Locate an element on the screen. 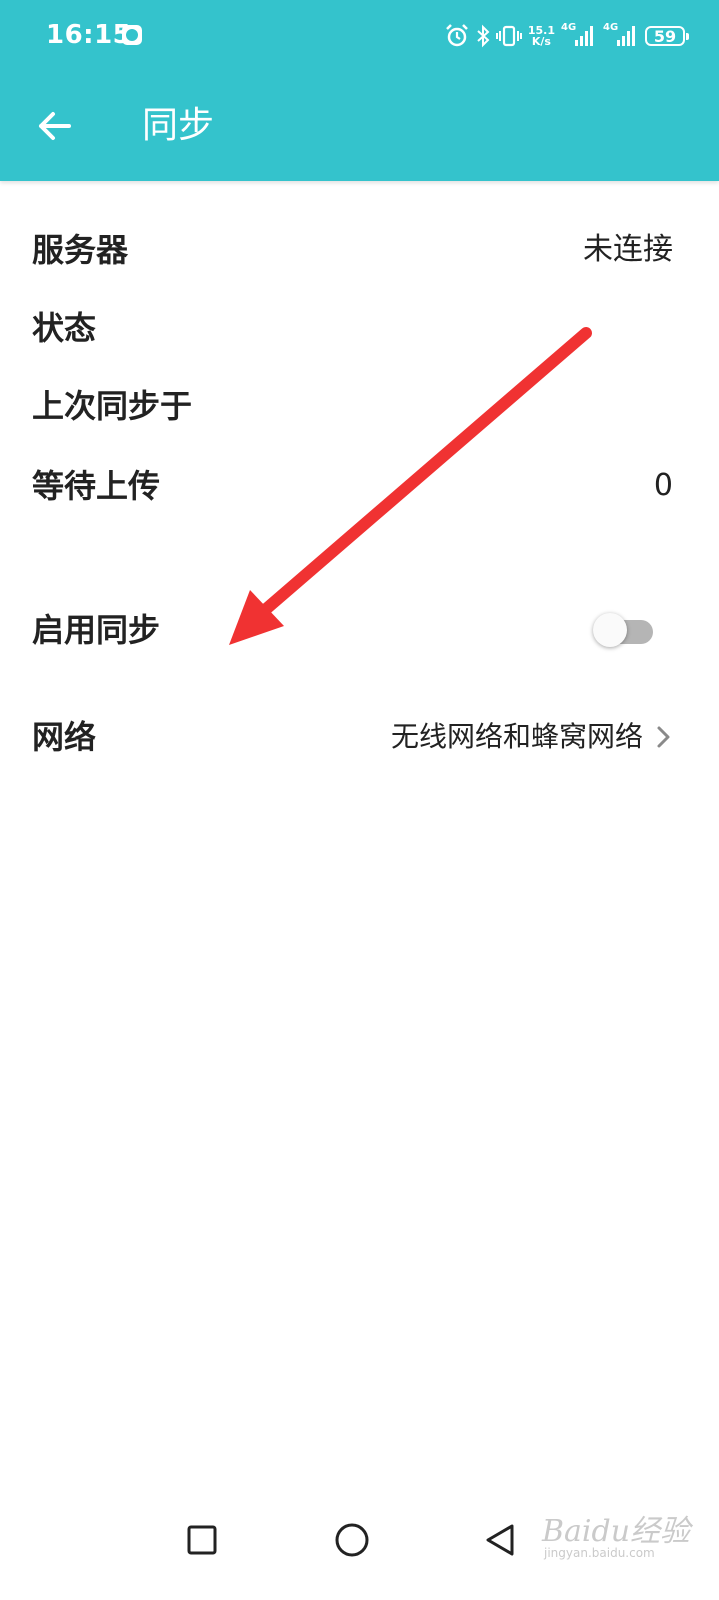 The width and height of the screenshot is (719, 1600). recents-button is located at coordinates (202, 1540).